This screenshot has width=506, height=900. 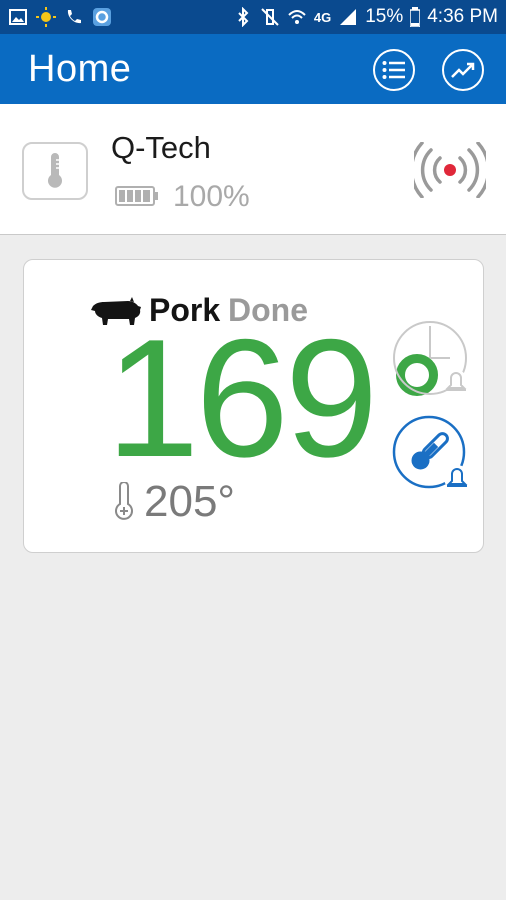 What do you see at coordinates (322, 17) in the screenshot?
I see `network-type: 4G` at bounding box center [322, 17].